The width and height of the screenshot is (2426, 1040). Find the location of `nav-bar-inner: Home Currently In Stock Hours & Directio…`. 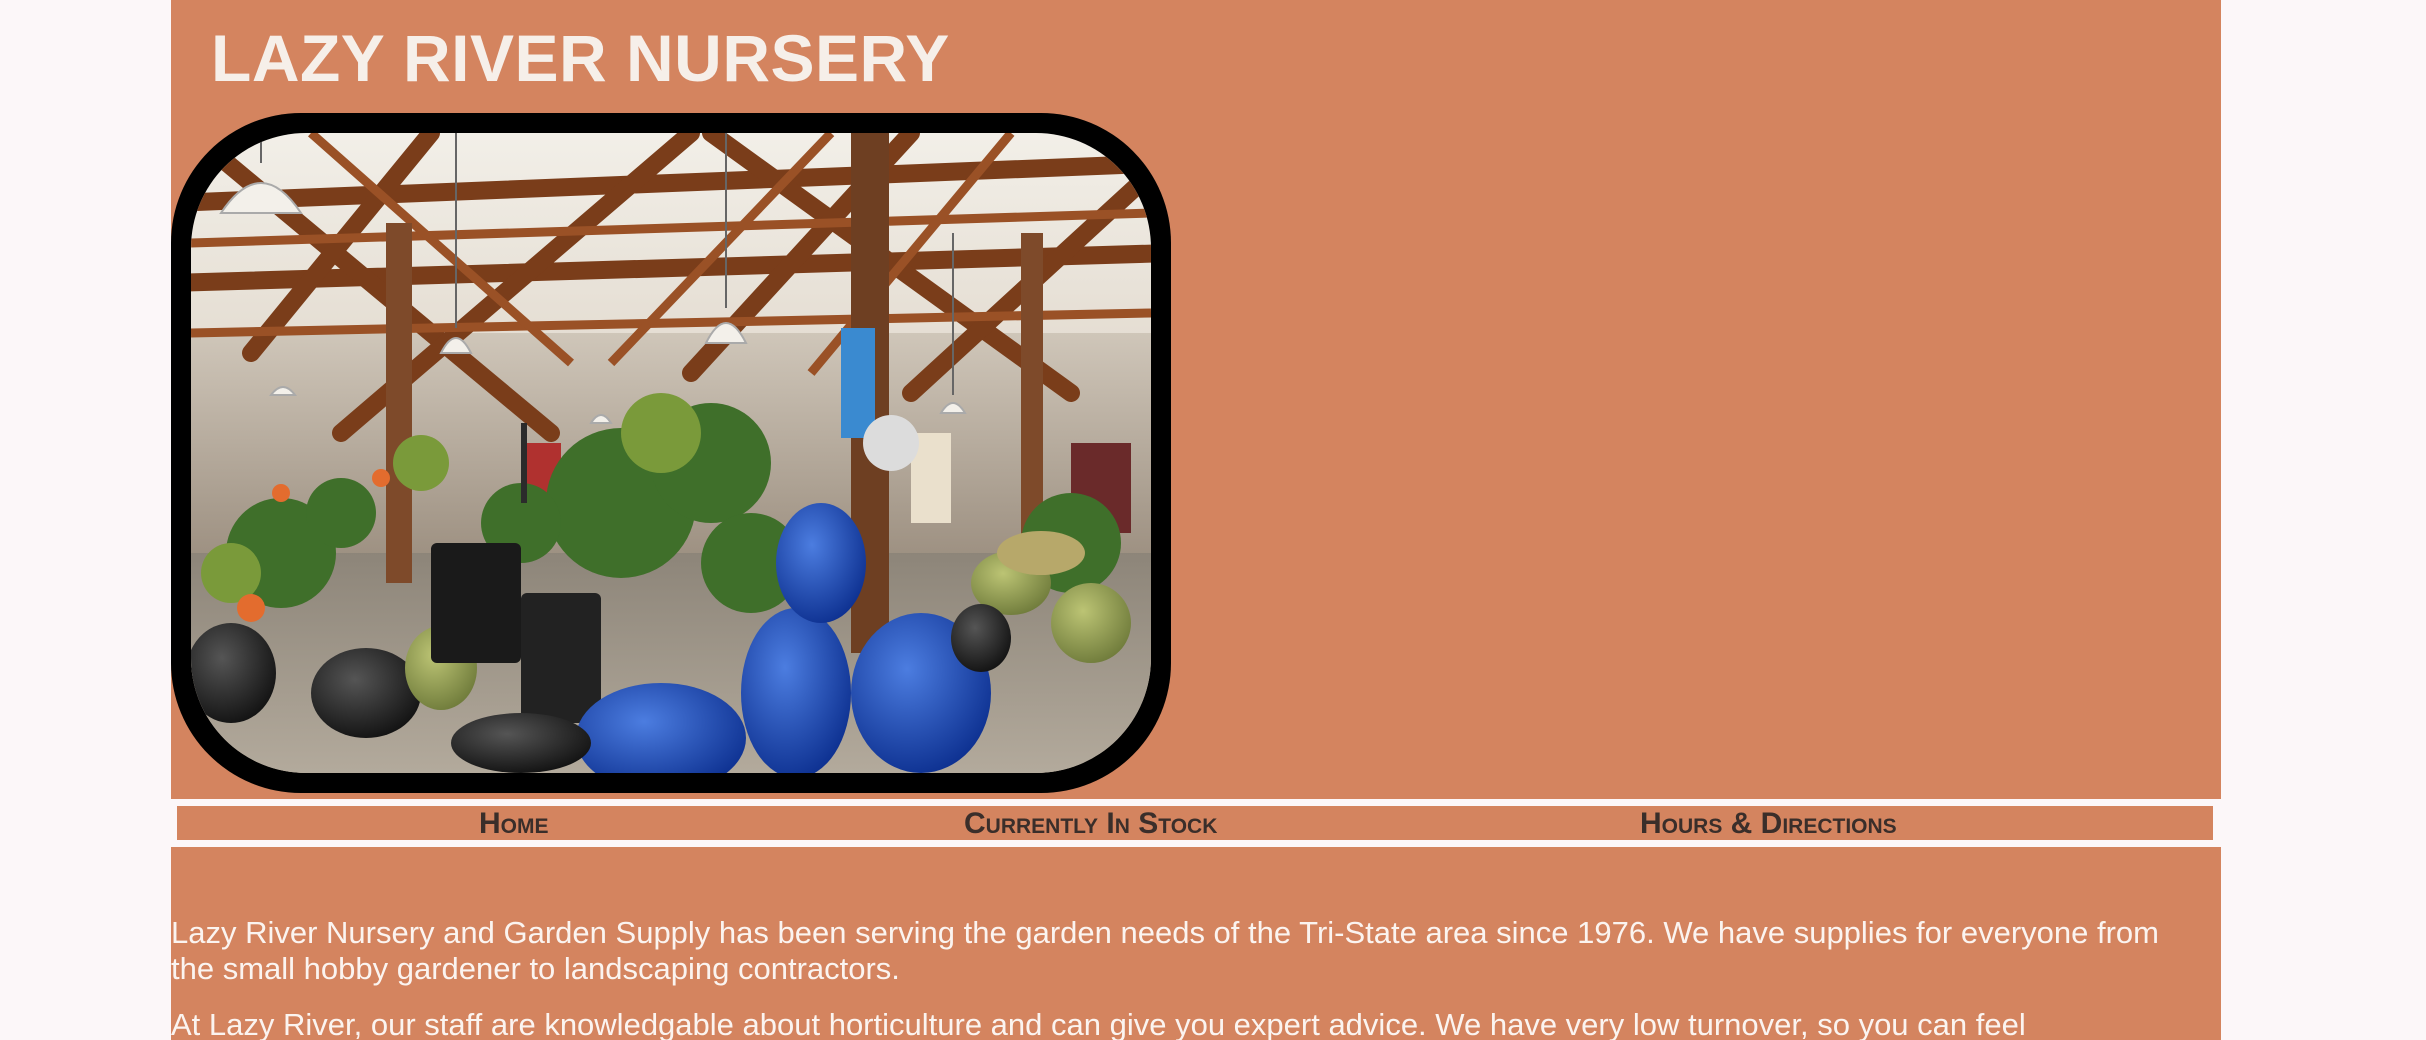

nav-bar-inner: Home Currently In Stock Hours & Directio… is located at coordinates (1195, 823).